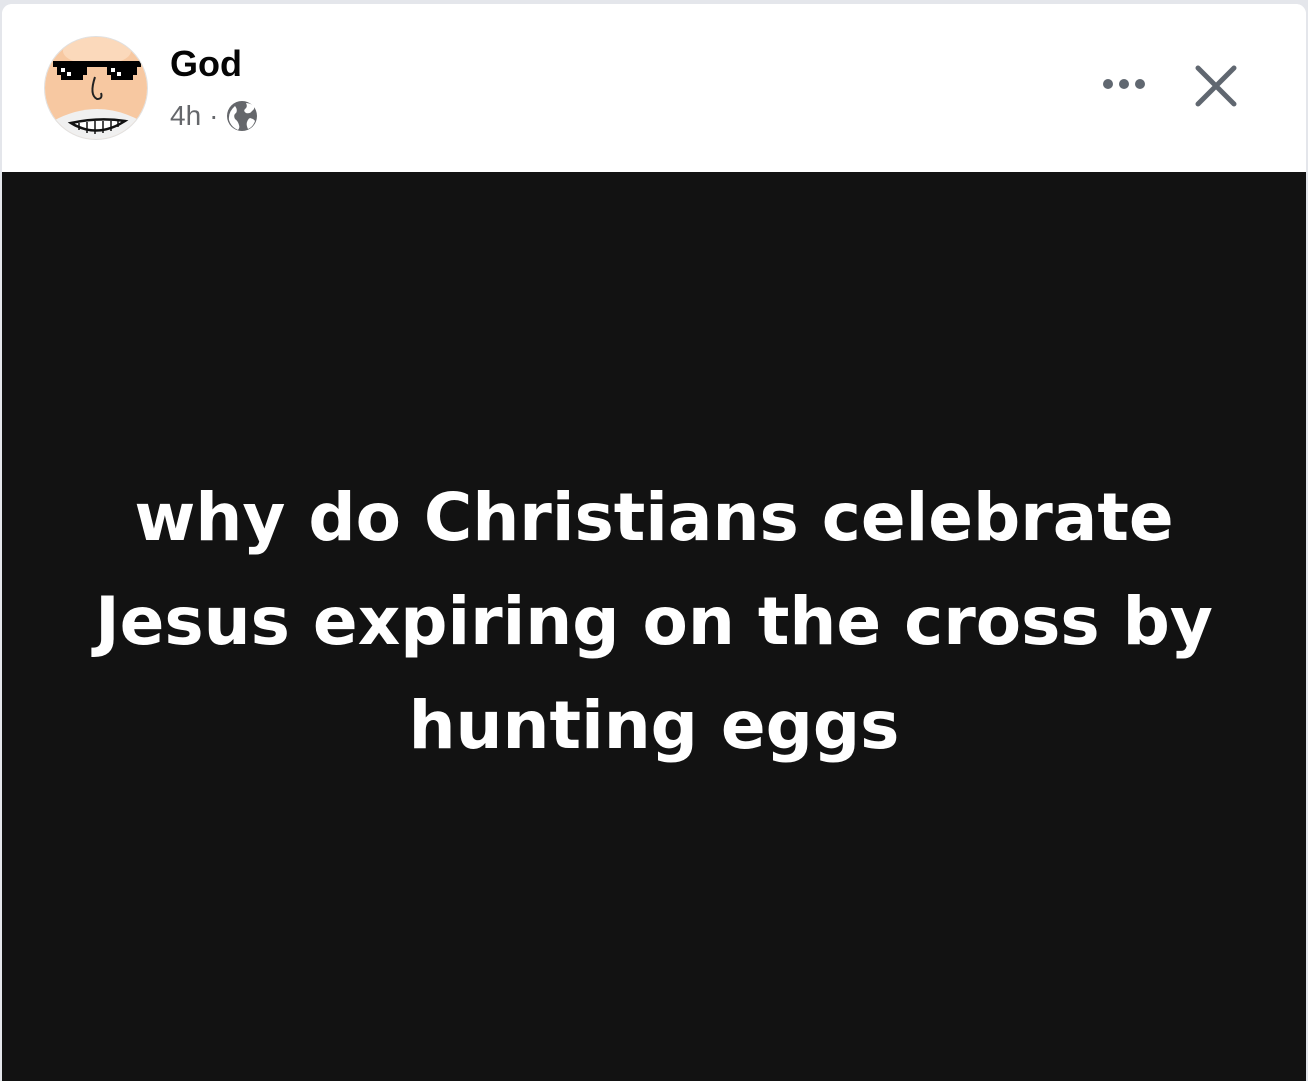  I want to click on close-icon, so click(1216, 86).